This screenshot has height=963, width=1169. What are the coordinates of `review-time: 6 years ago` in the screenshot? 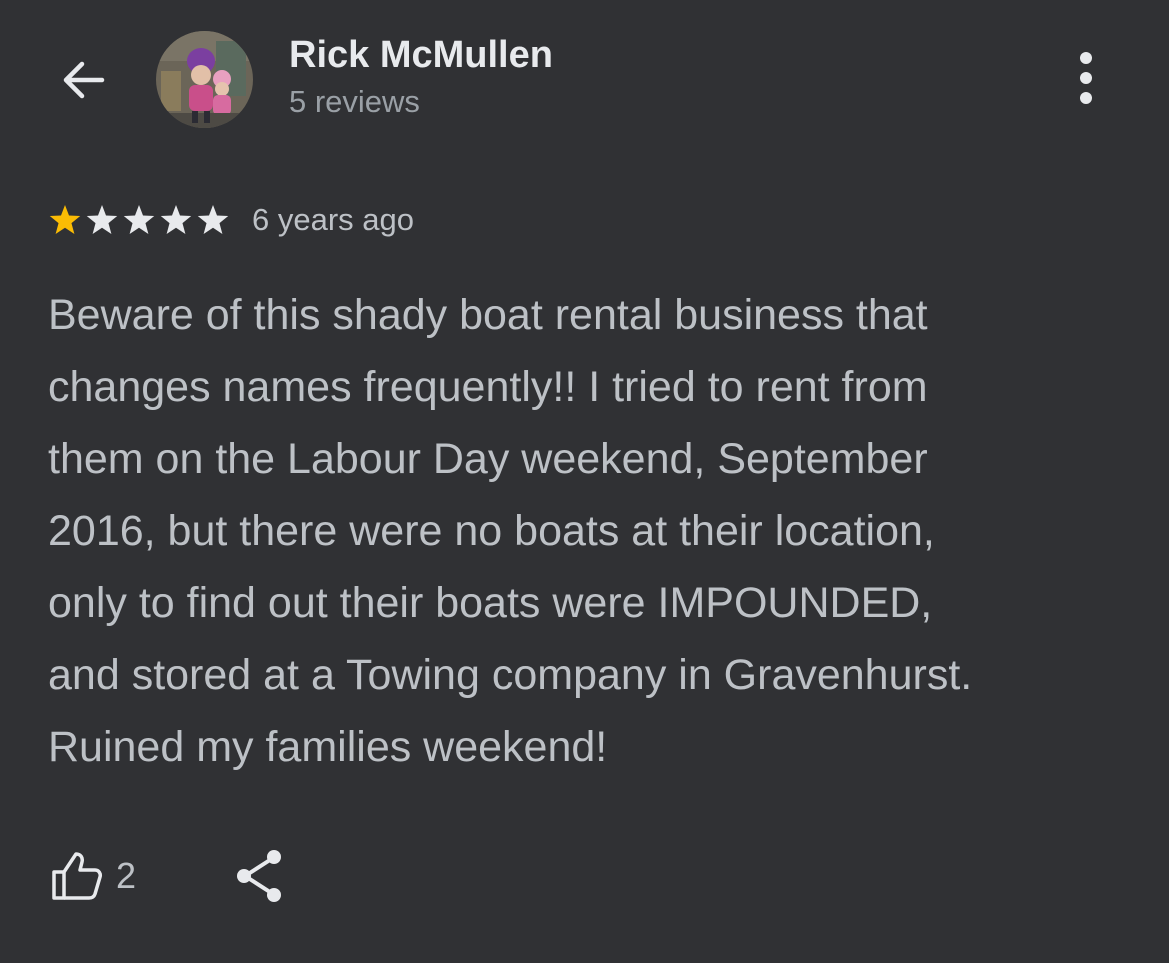 It's located at (333, 219).